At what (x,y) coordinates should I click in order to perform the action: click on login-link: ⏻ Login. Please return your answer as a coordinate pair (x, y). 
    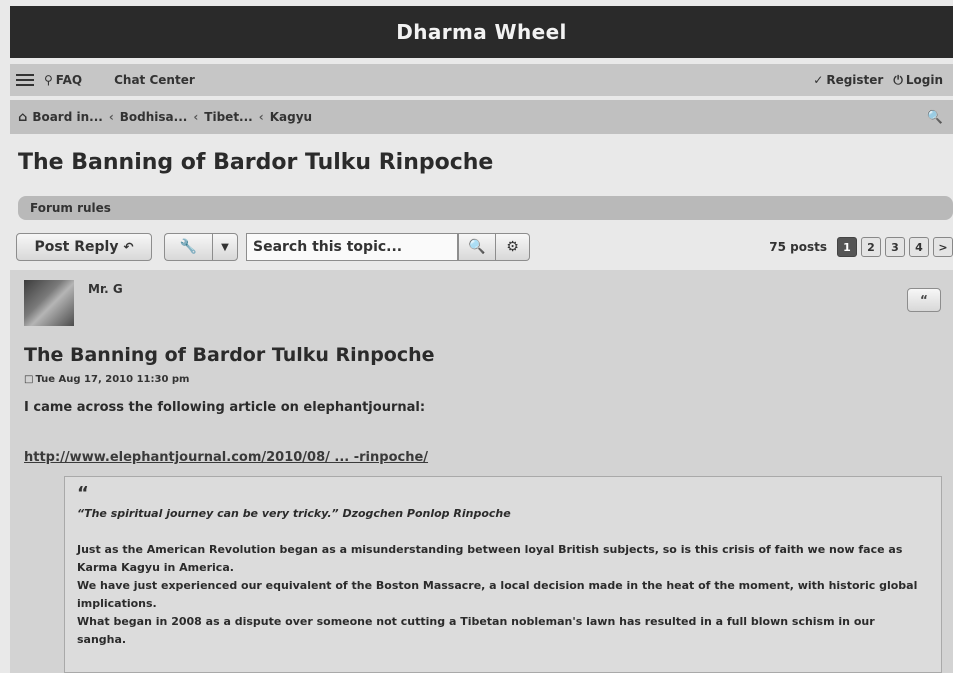
    Looking at the image, I should click on (918, 80).